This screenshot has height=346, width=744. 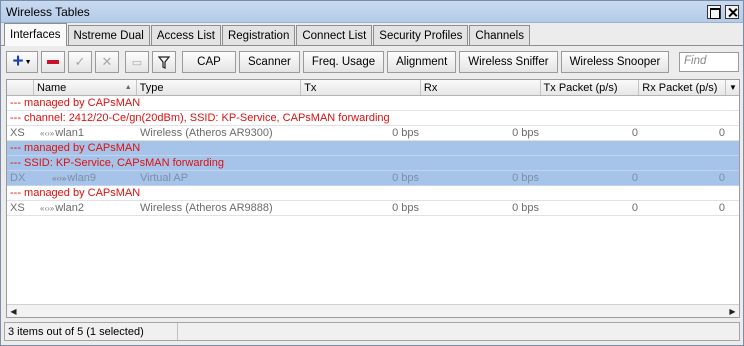 What do you see at coordinates (683, 87) in the screenshot?
I see `column-header-rx-packet: Rx Packet (p/s)` at bounding box center [683, 87].